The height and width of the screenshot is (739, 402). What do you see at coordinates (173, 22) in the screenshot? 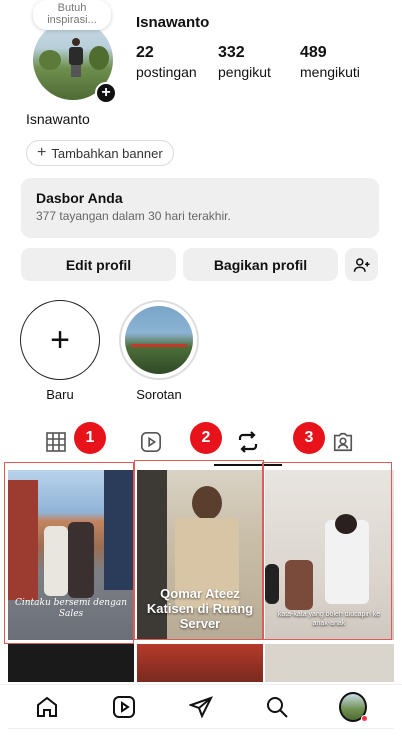
I see `profile-username: Isnawanto` at bounding box center [173, 22].